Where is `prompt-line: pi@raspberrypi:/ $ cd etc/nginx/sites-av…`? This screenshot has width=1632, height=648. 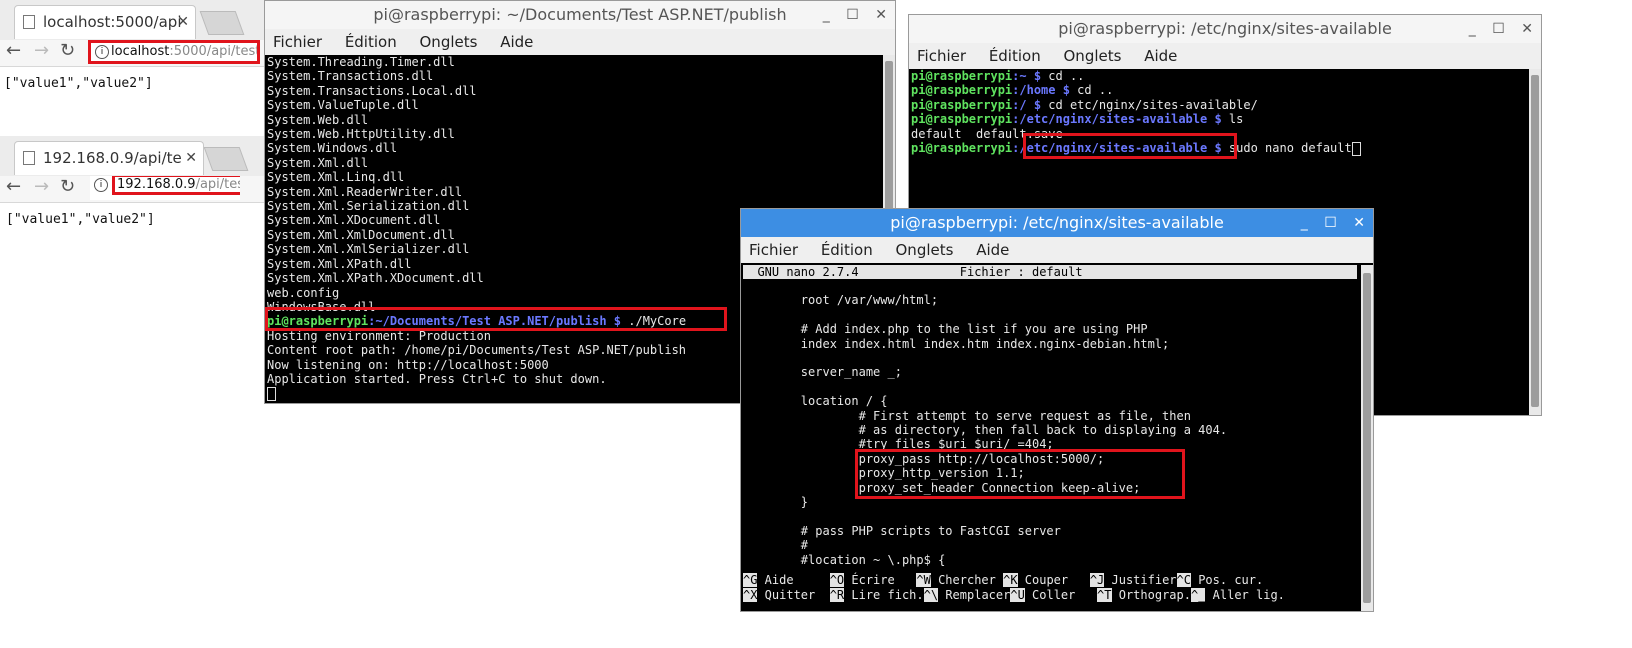
prompt-line: pi@raspberrypi:/ $ cd etc/nginx/sites-av… is located at coordinates (1225, 105).